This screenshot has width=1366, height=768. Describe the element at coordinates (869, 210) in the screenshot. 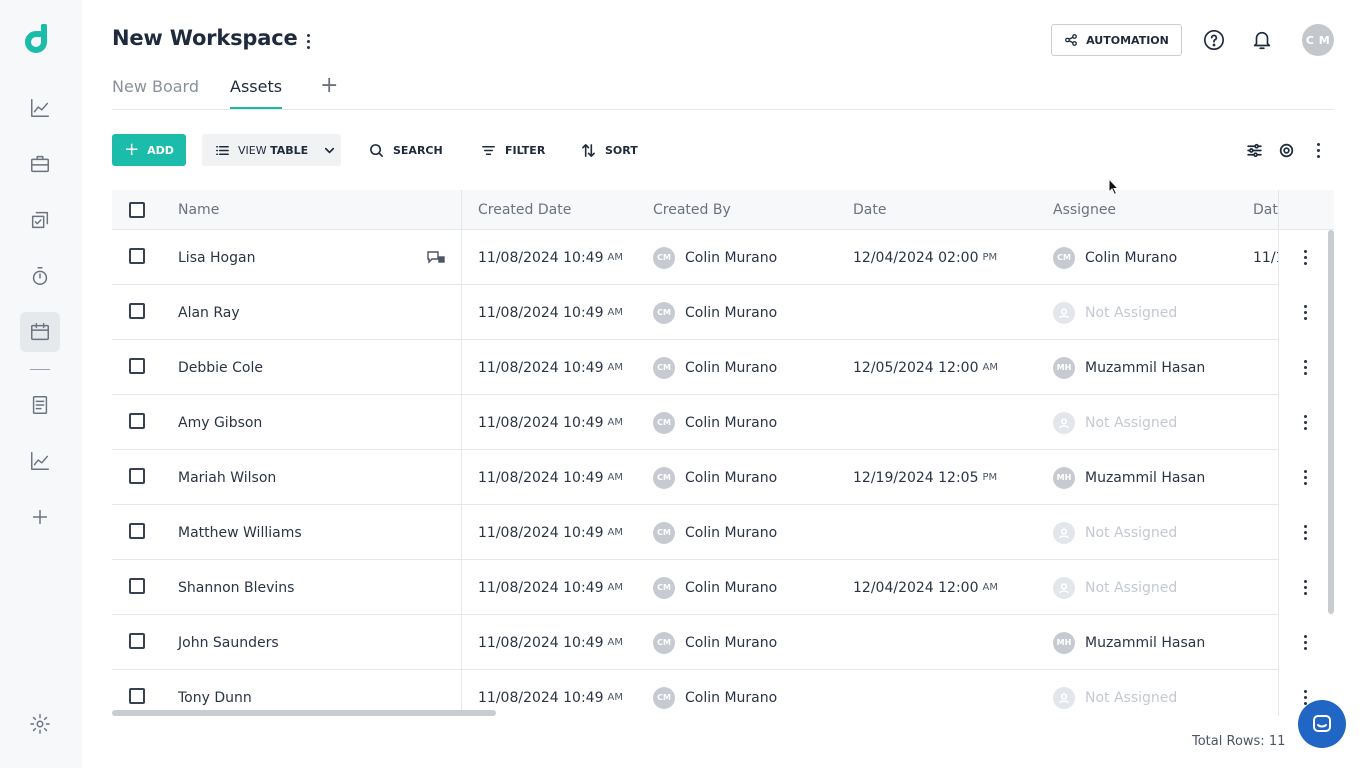

I see `column-header-date: Date` at that location.